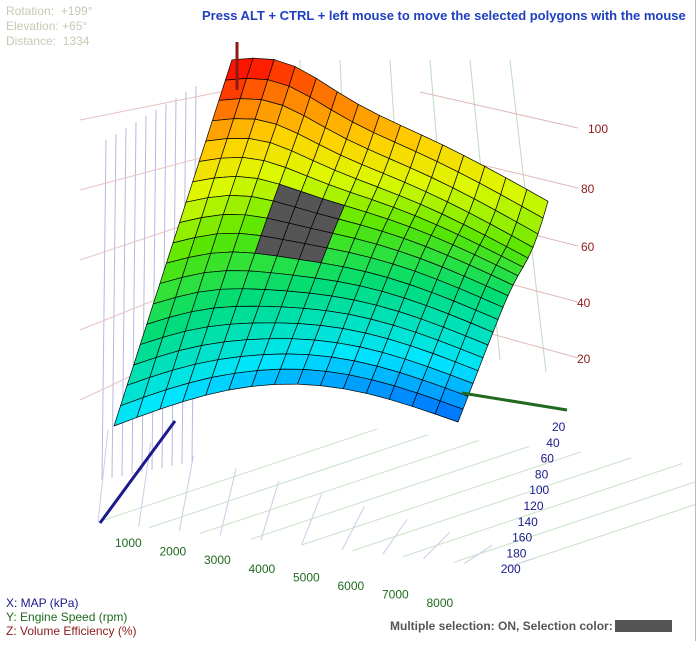 The width and height of the screenshot is (696, 646). I want to click on y-axis-line, so click(514, 401).